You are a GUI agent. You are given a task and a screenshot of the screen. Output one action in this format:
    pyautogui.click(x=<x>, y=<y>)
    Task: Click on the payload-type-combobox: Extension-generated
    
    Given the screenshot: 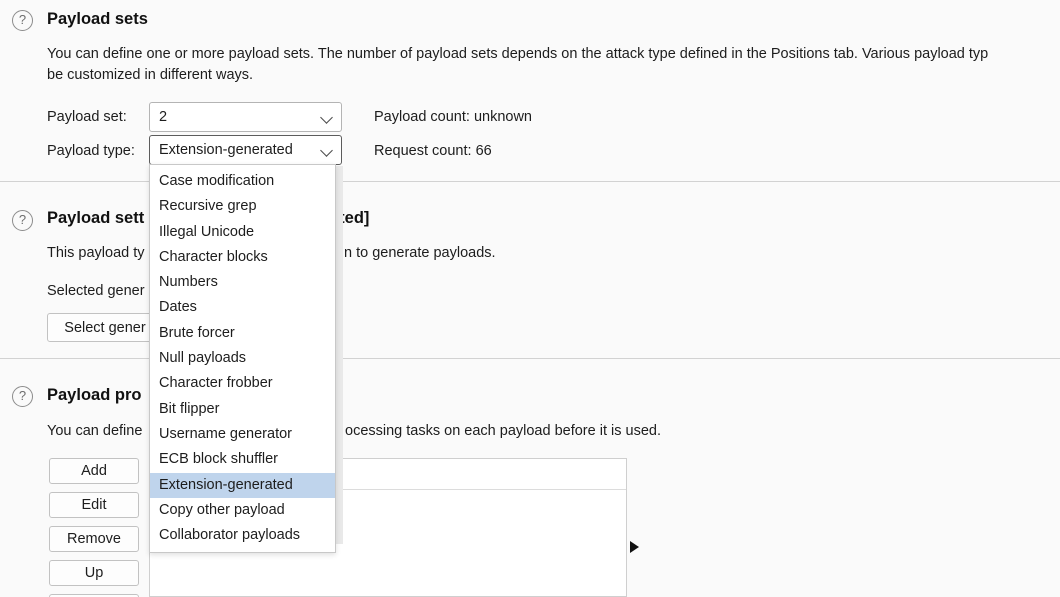 What is the action you would take?
    pyautogui.click(x=245, y=150)
    